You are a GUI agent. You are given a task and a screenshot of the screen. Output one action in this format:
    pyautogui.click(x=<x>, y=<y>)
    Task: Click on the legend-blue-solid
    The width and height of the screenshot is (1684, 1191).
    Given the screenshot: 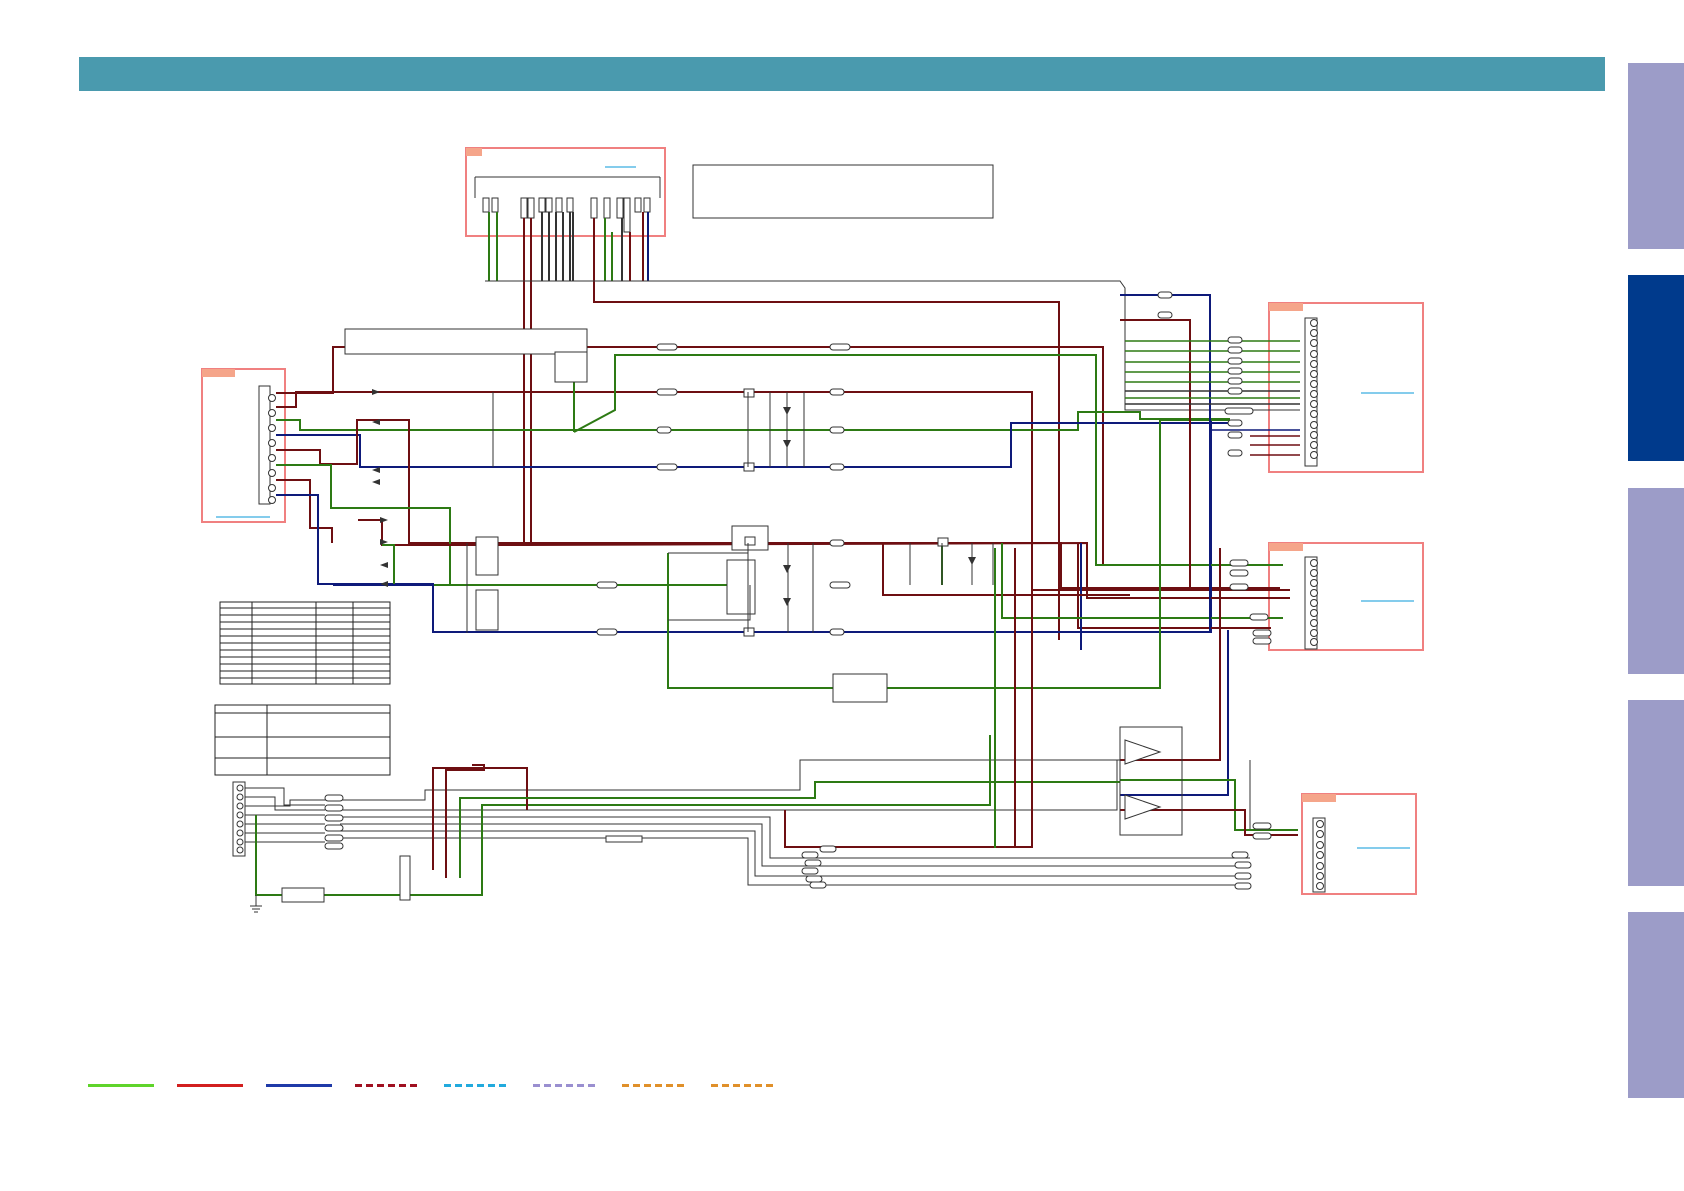 What is the action you would take?
    pyautogui.click(x=299, y=1085)
    